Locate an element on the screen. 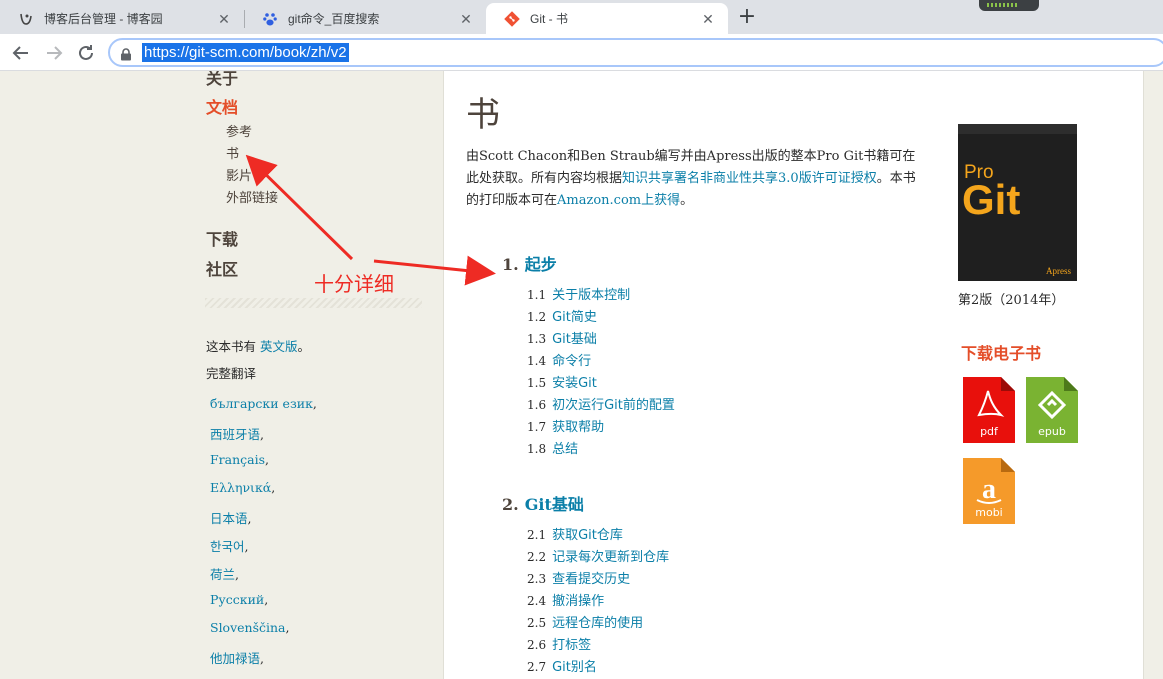 Image resolution: width=1163 pixels, height=679 pixels. url-text: https://git-scm.com/book/zh/v2 is located at coordinates (245, 52).